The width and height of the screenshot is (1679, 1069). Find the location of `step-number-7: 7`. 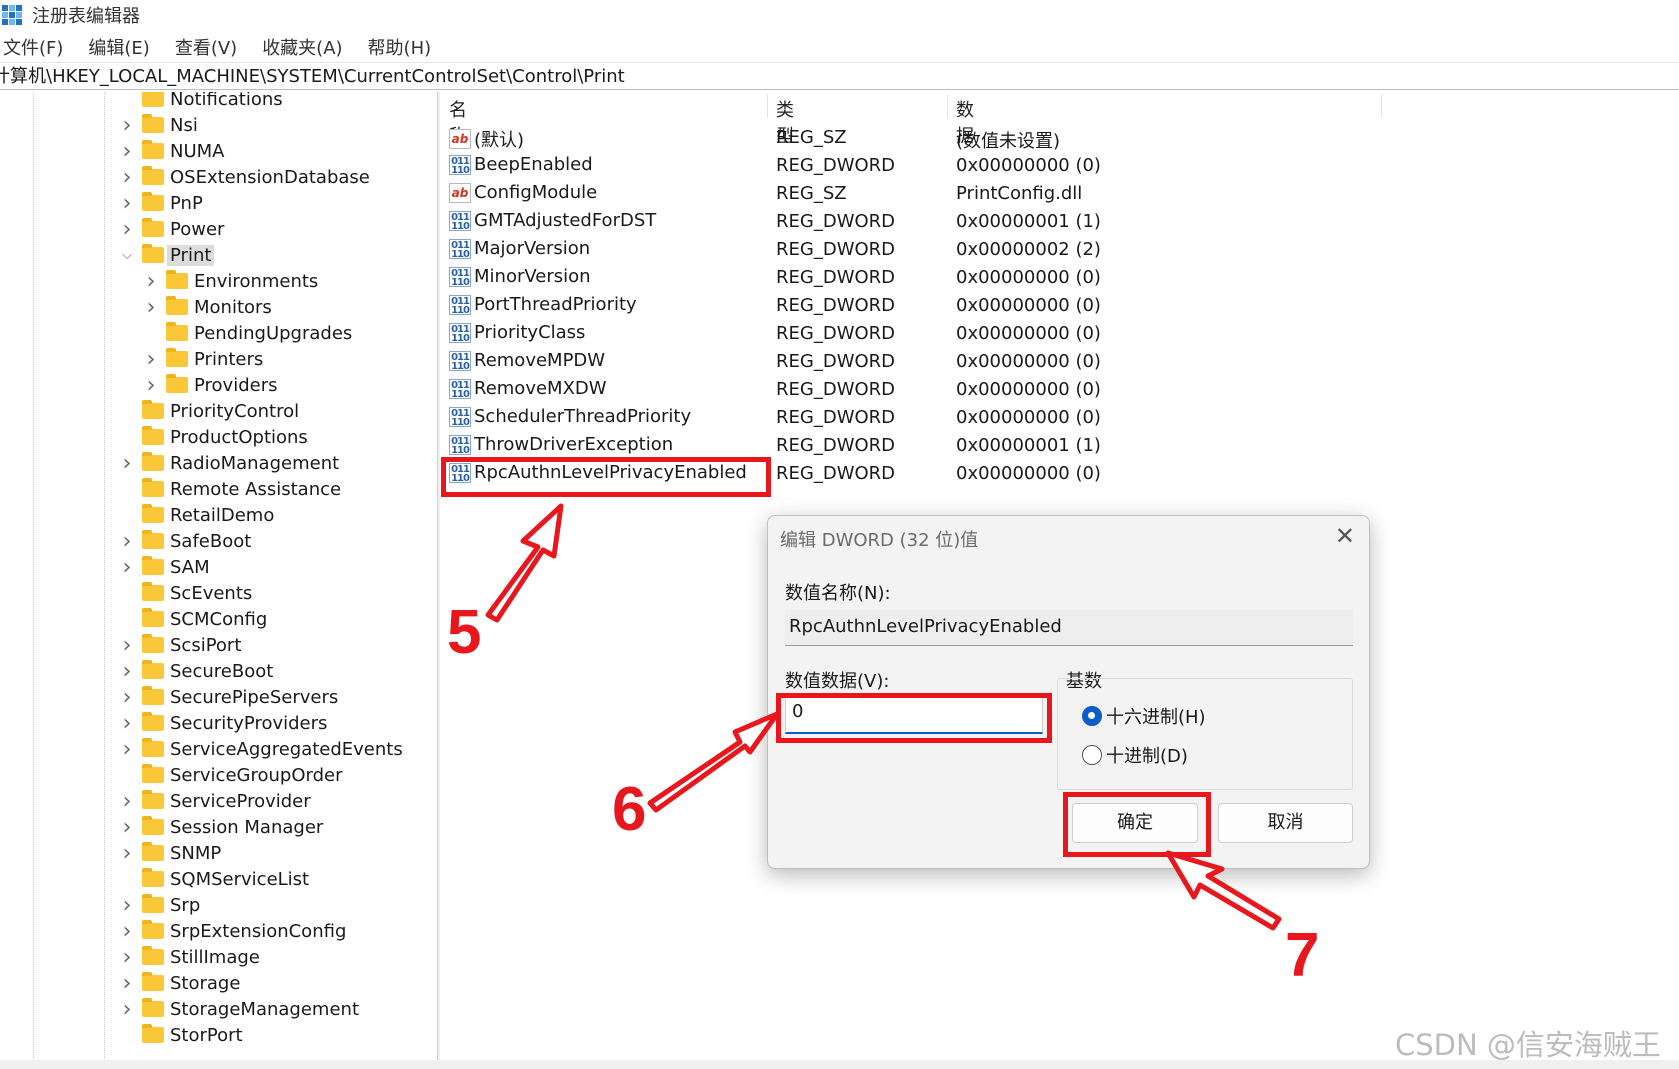

step-number-7: 7 is located at coordinates (1302, 955).